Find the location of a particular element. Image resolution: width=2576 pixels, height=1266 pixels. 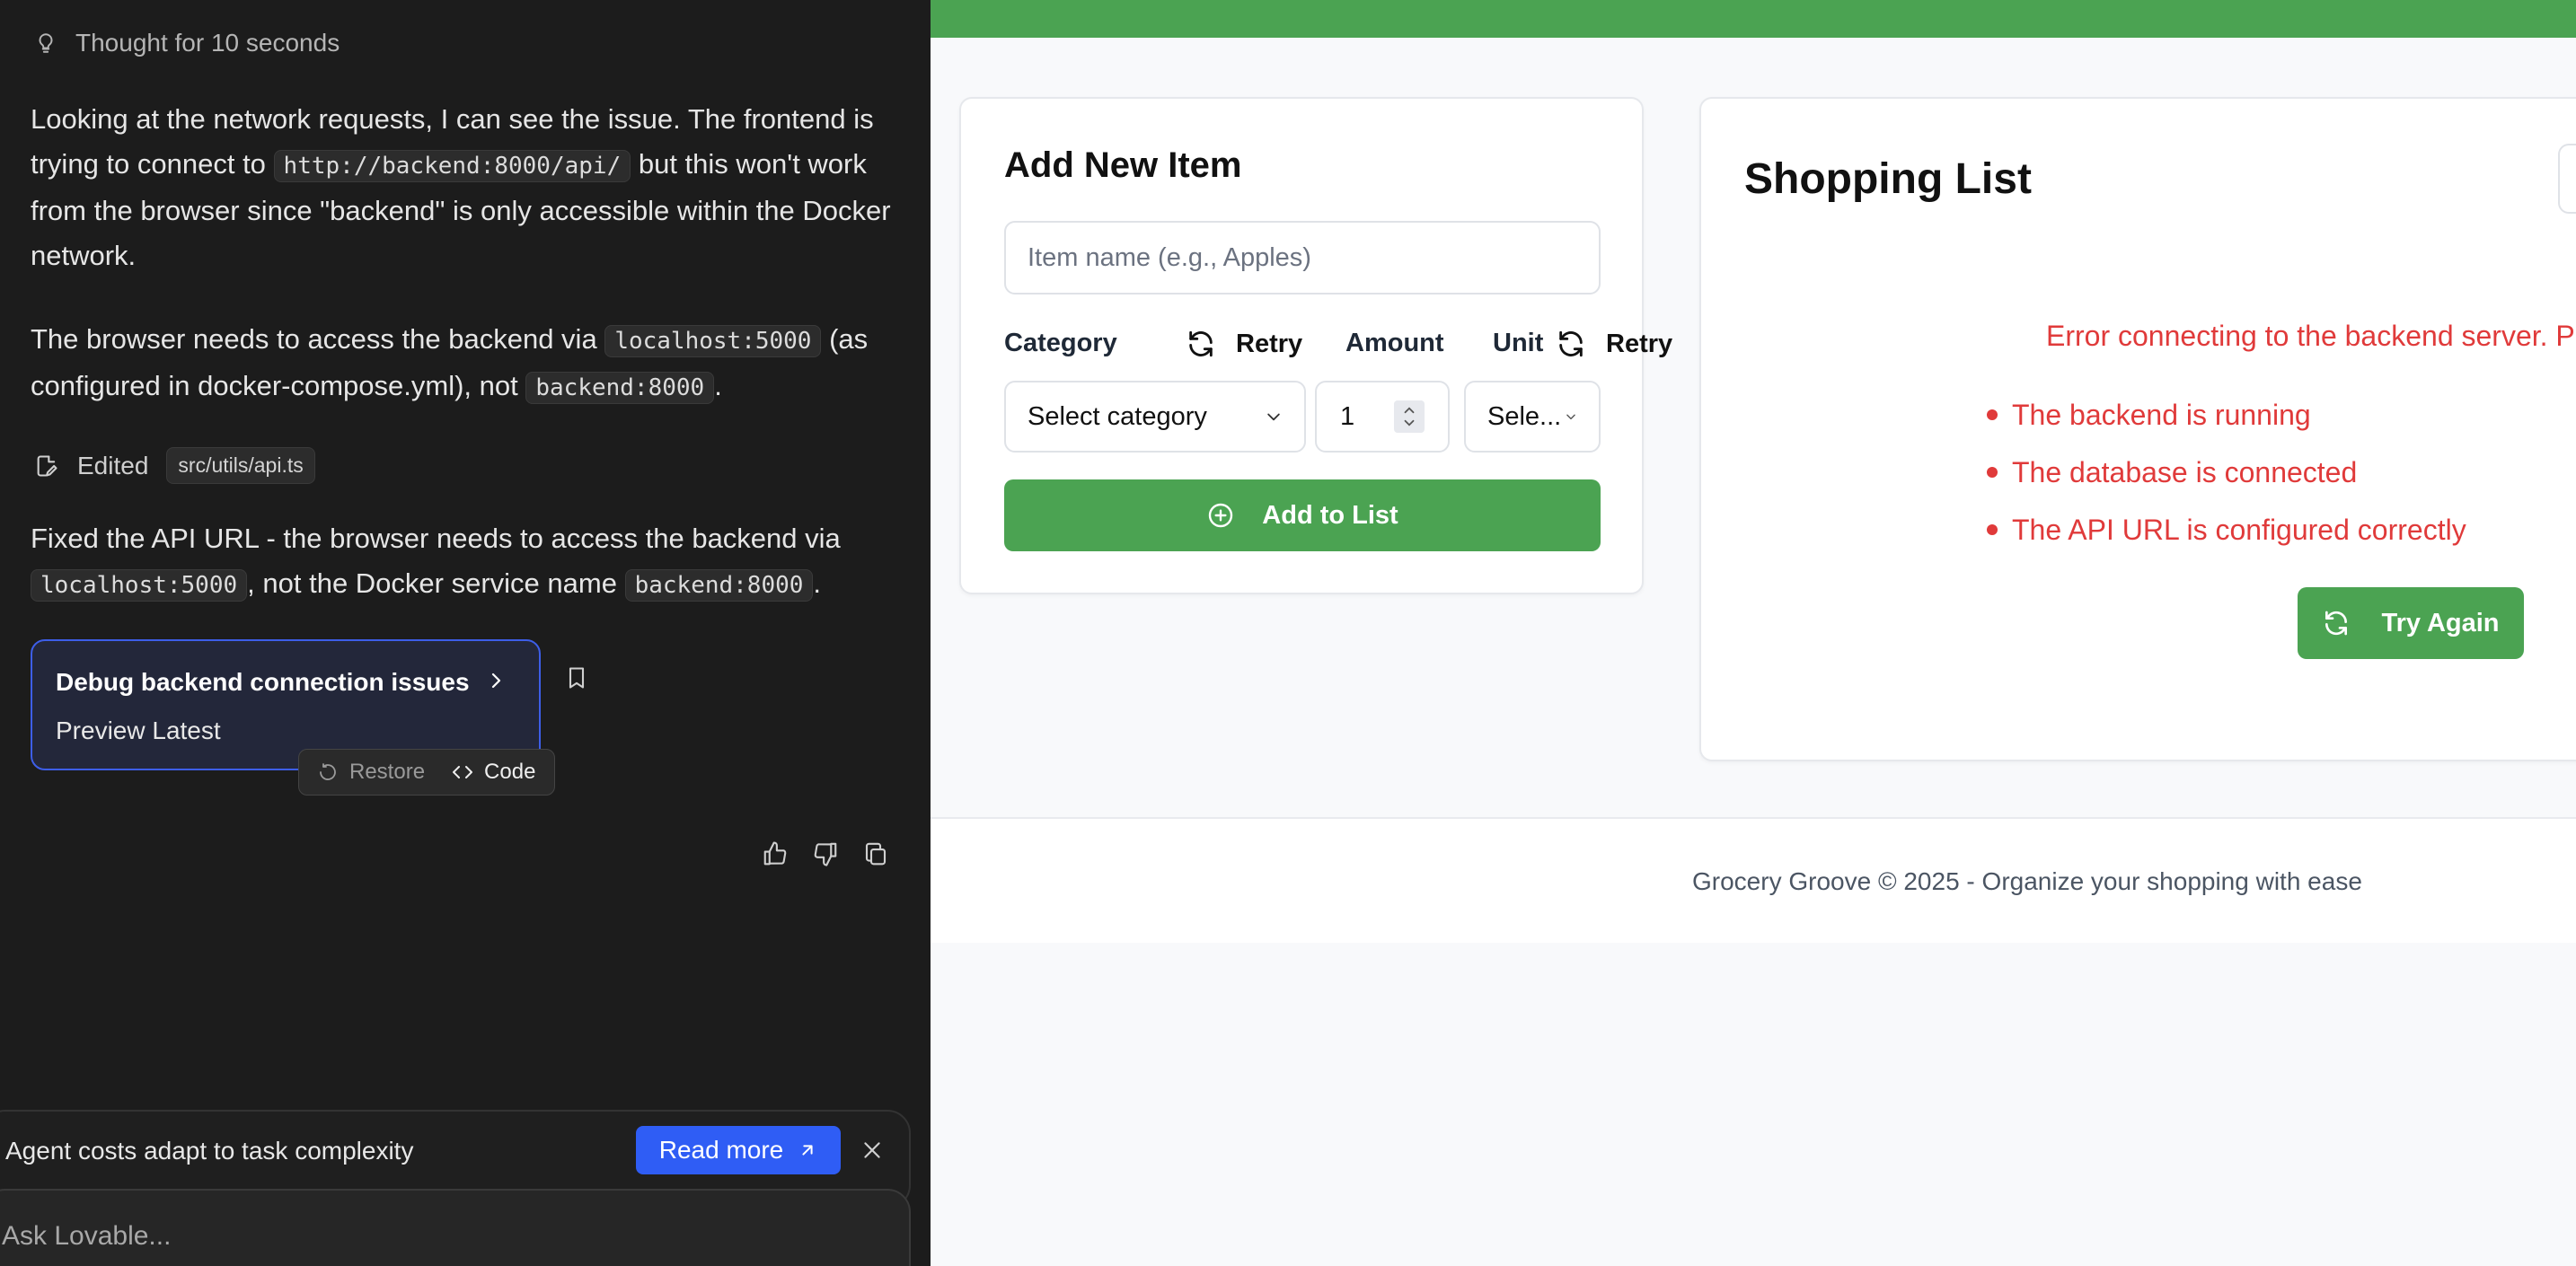

edited-label: Edited is located at coordinates (113, 465).